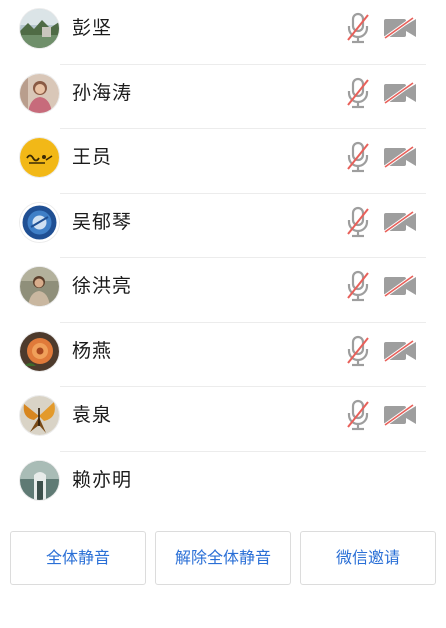 The image size is (446, 628). I want to click on participant-row: 孙海涛, so click(223, 97).